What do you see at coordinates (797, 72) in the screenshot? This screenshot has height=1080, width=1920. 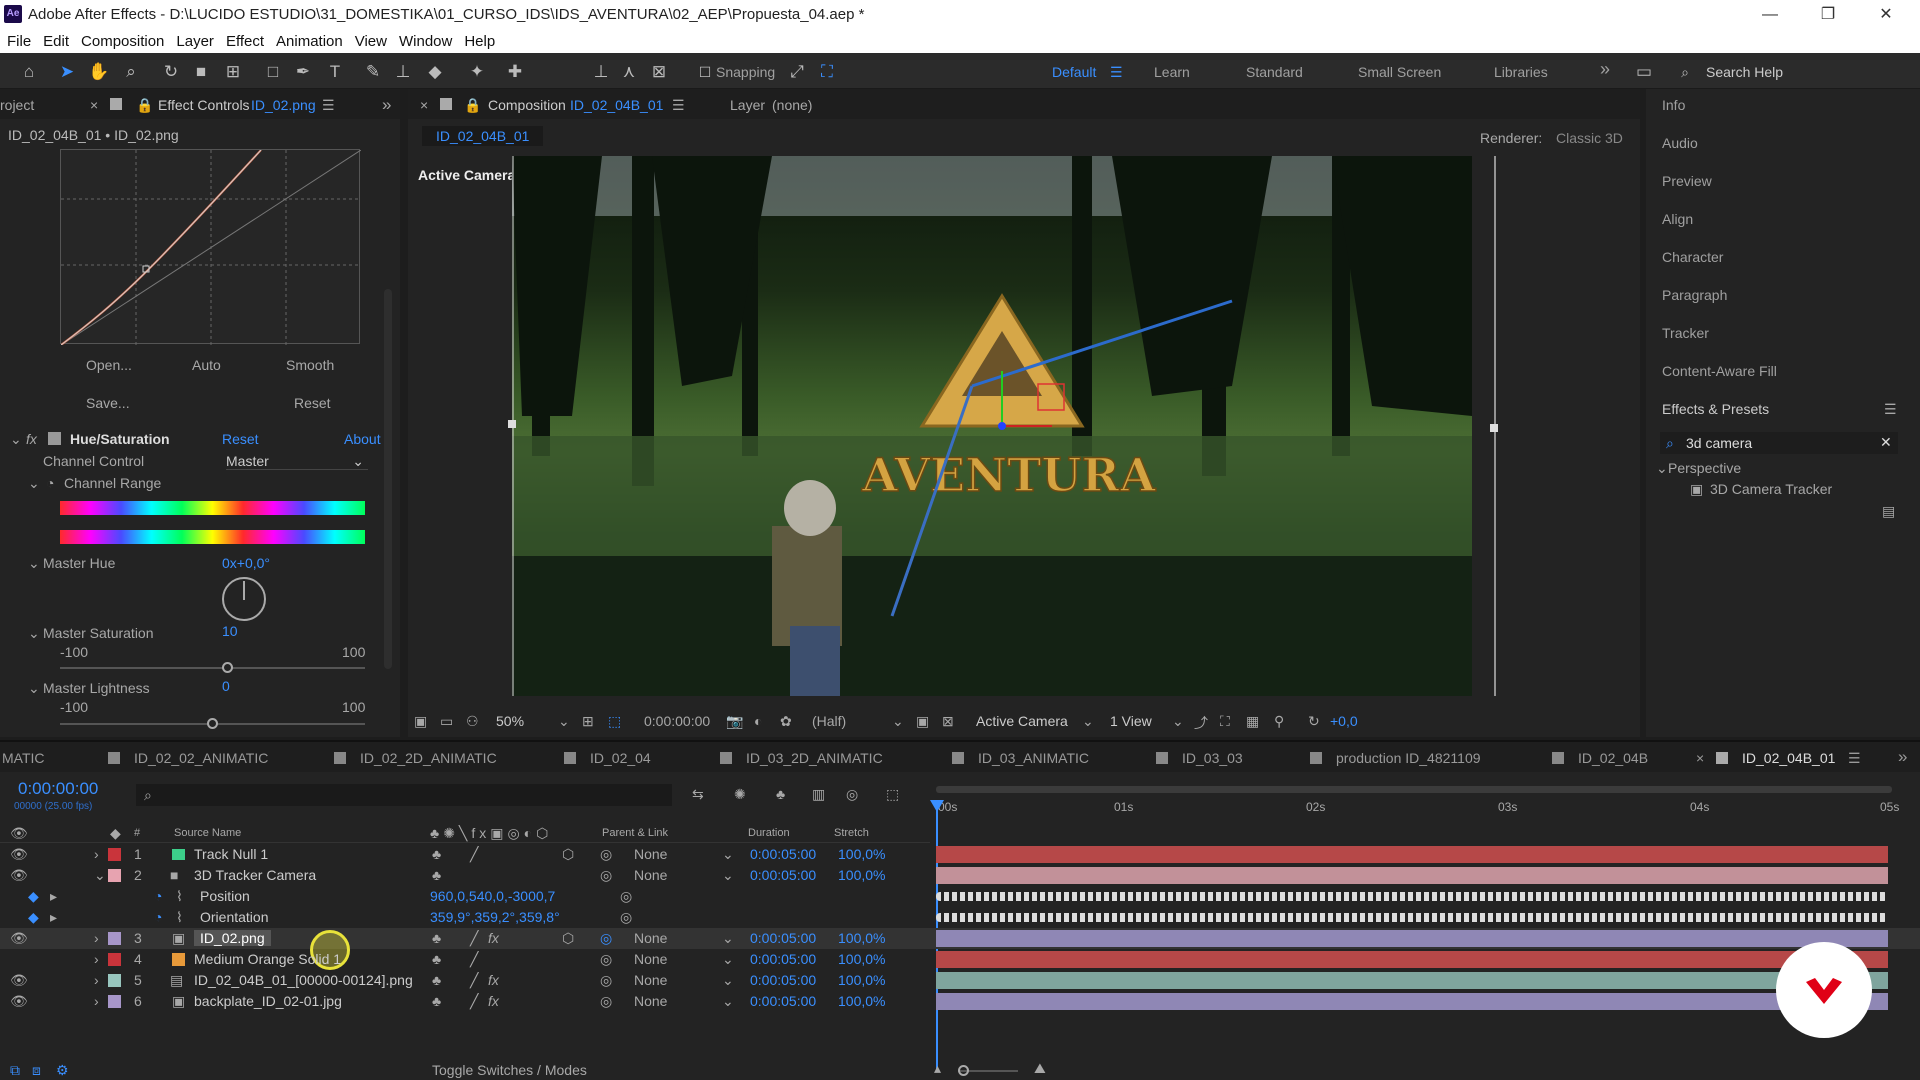 I see `snap-options-icon: ⤢` at bounding box center [797, 72].